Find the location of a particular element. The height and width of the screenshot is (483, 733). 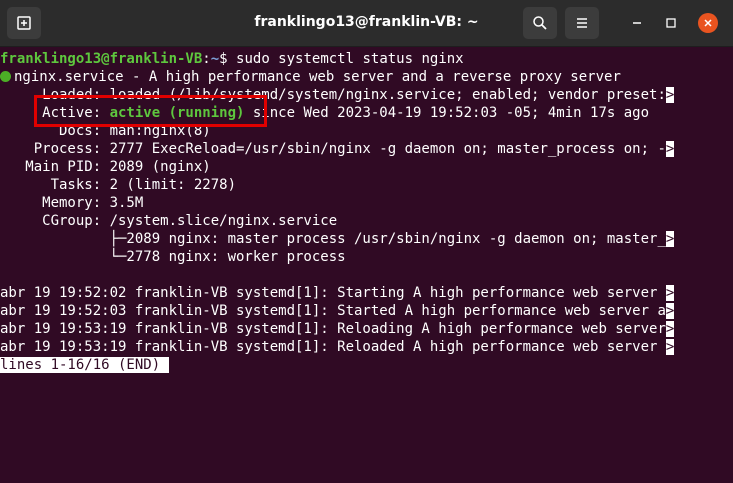

maximize-icon is located at coordinates (671, 23).